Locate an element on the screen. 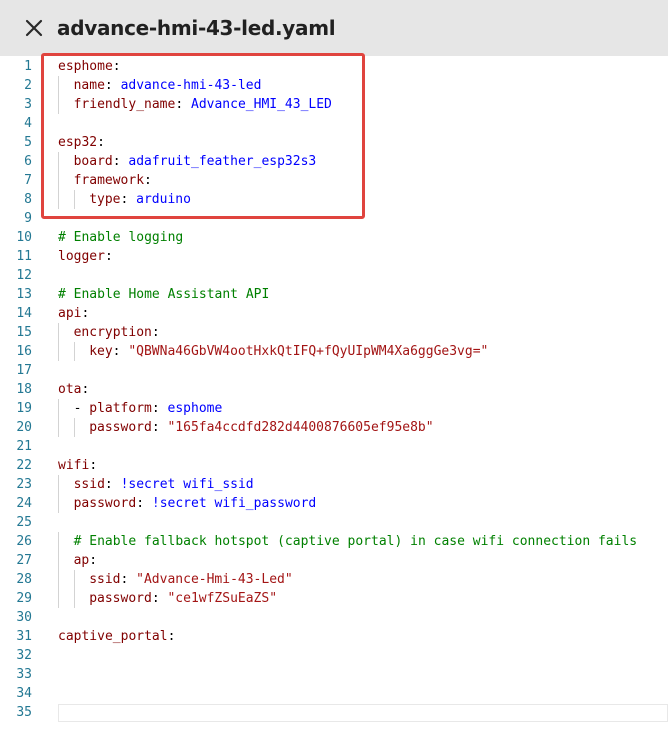 This screenshot has width=668, height=743. line-number: 28 is located at coordinates (24, 579).